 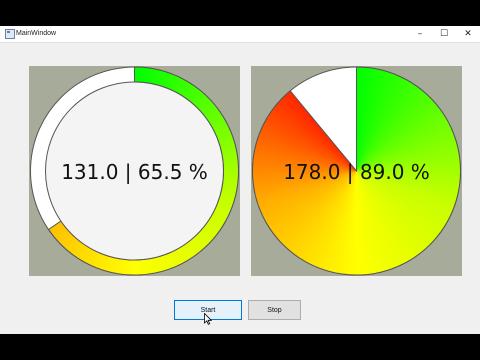 What do you see at coordinates (240, 347) in the screenshot?
I see `video-letterbox-bottom` at bounding box center [240, 347].